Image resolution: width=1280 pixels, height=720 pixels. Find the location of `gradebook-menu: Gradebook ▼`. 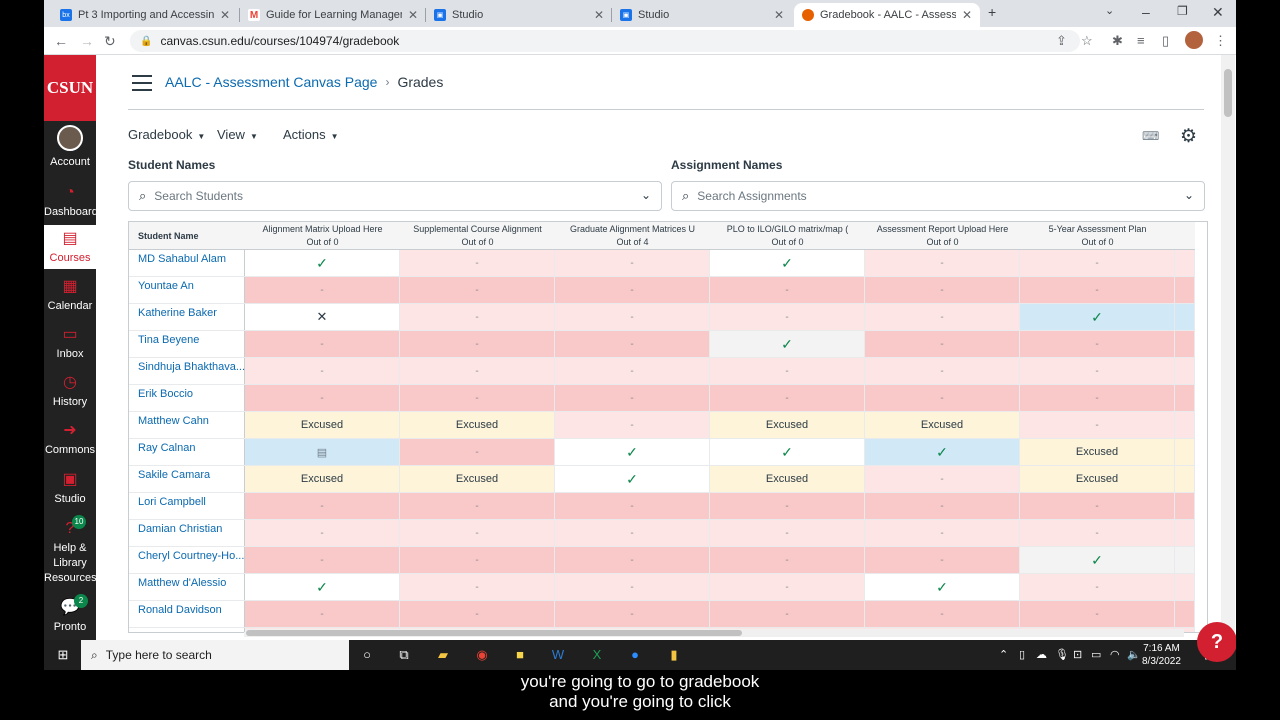

gradebook-menu: Gradebook ▼ is located at coordinates (166, 134).